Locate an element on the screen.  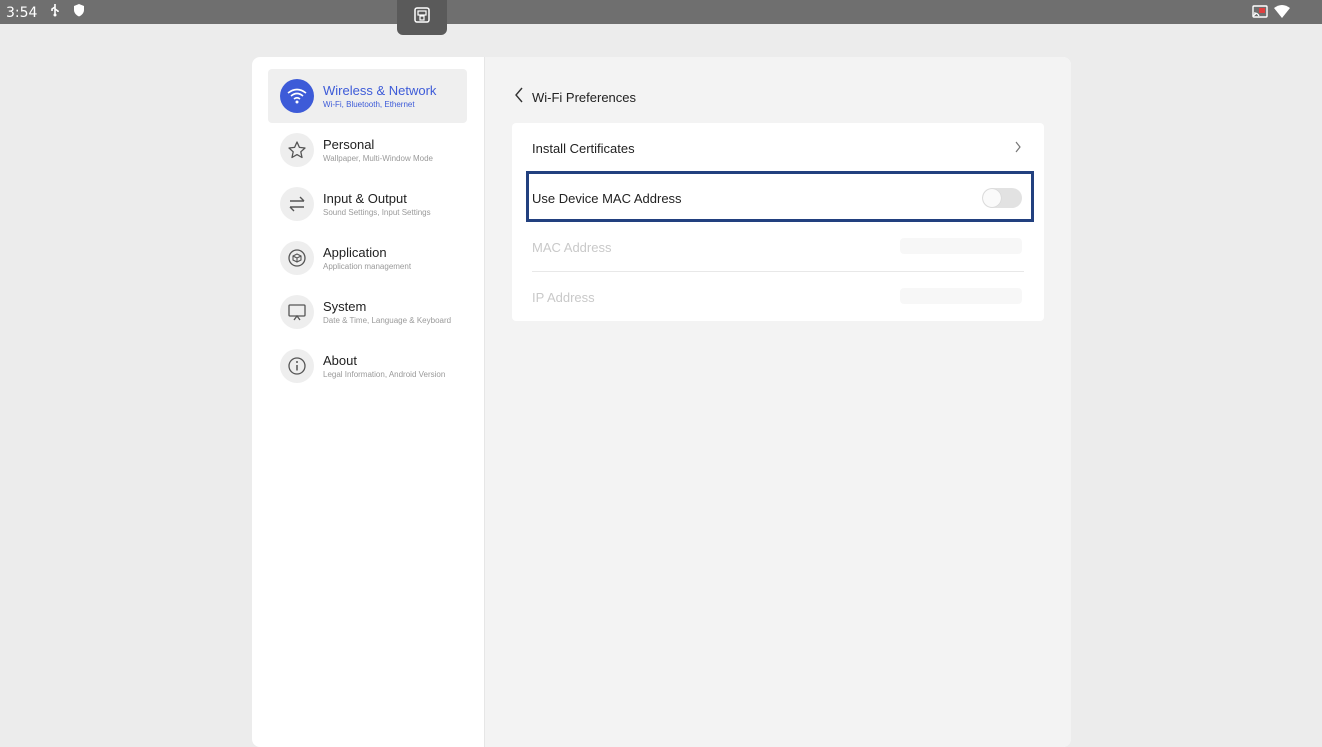
info-icon is located at coordinates (297, 366).